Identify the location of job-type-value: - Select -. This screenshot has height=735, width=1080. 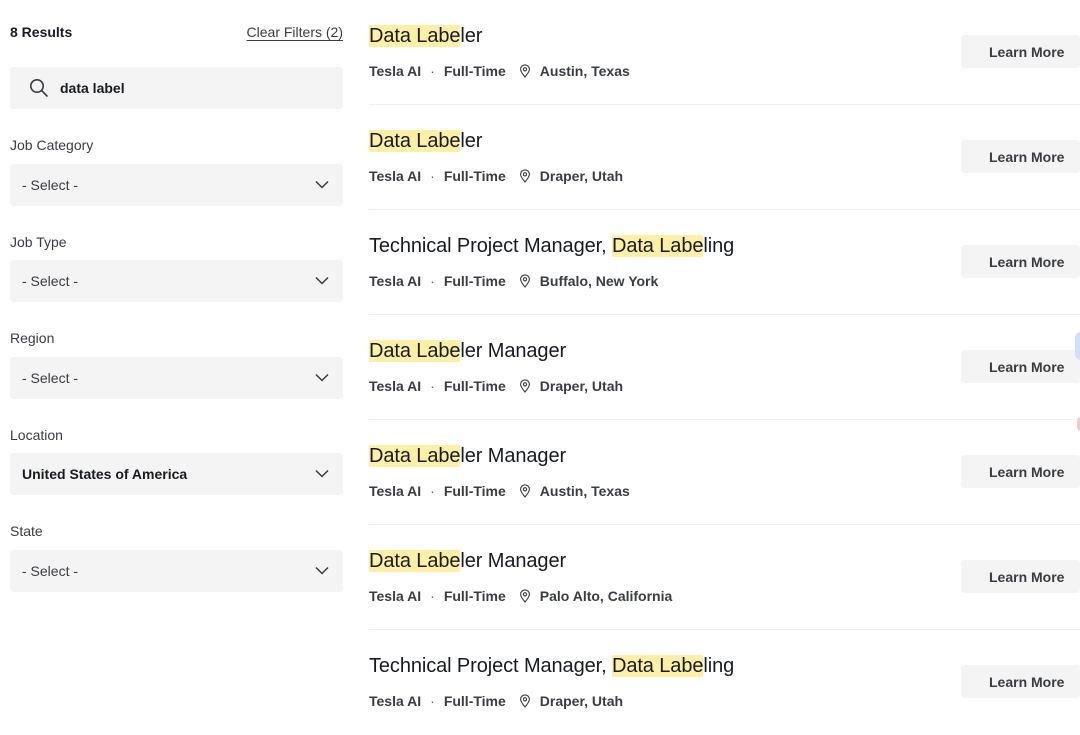
(50, 281).